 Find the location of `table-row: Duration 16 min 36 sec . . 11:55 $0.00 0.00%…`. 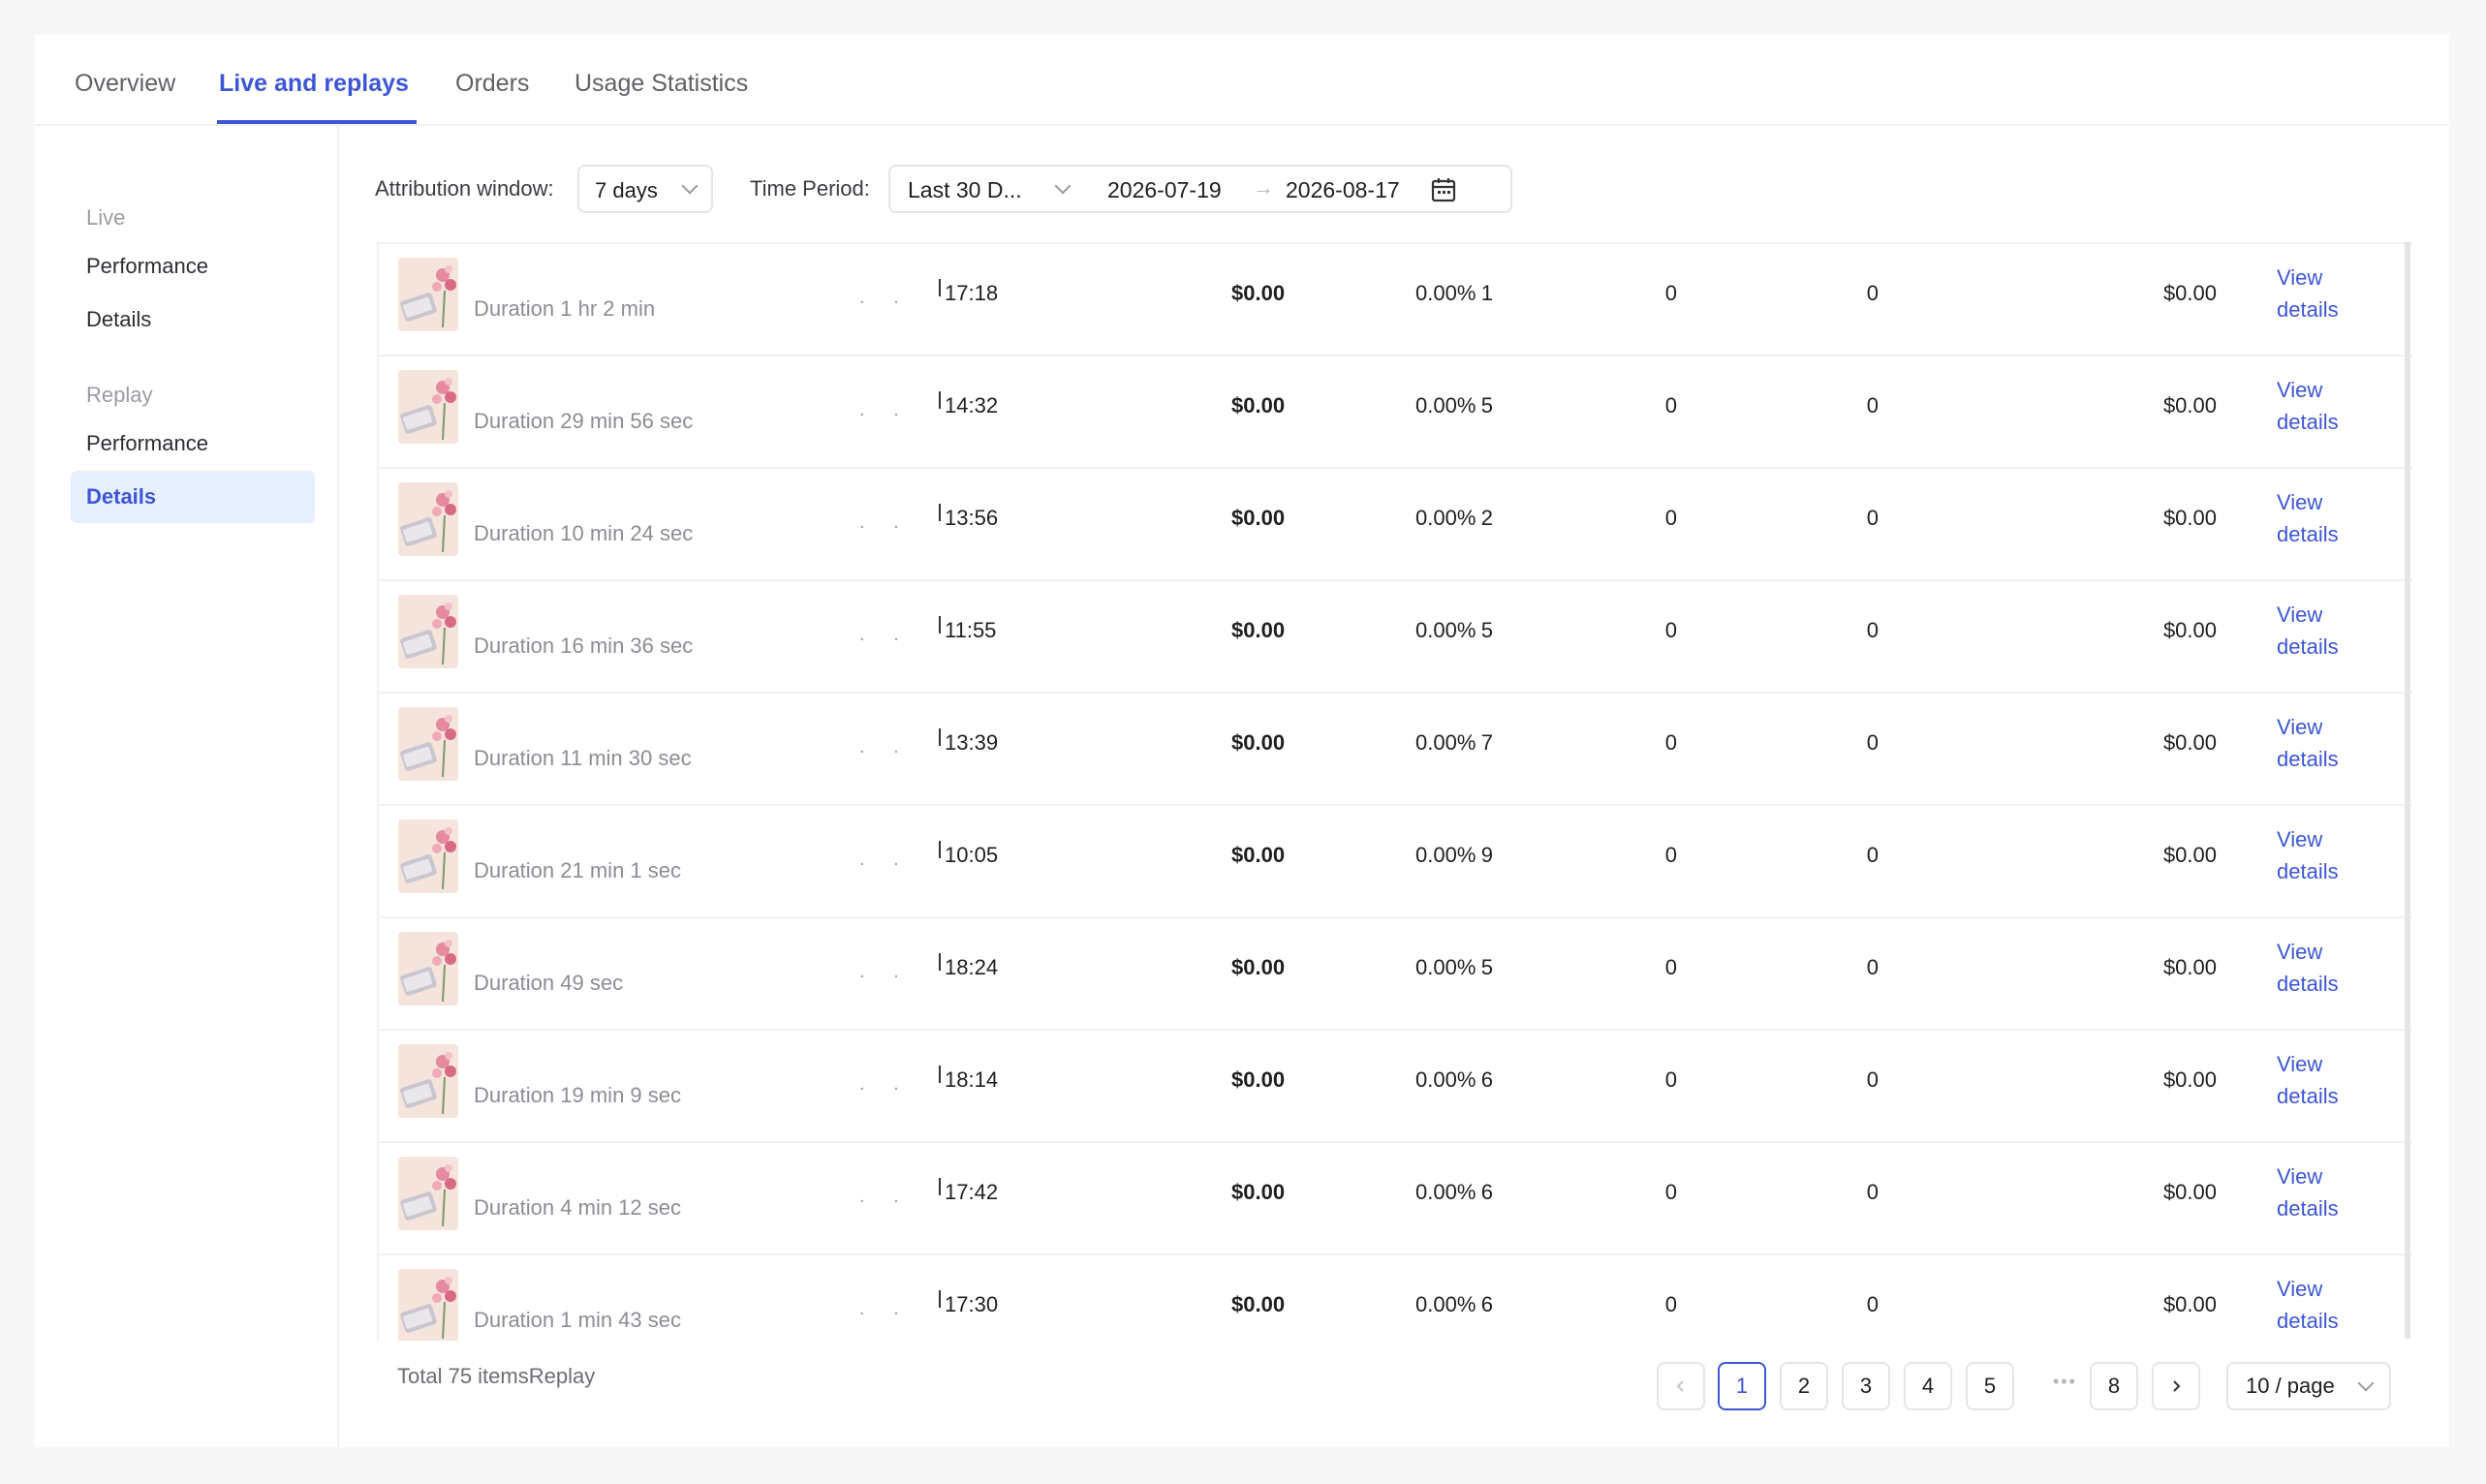

table-row: Duration 16 min 36 sec . . 11:55 $0.00 0.00%… is located at coordinates (1395, 637).